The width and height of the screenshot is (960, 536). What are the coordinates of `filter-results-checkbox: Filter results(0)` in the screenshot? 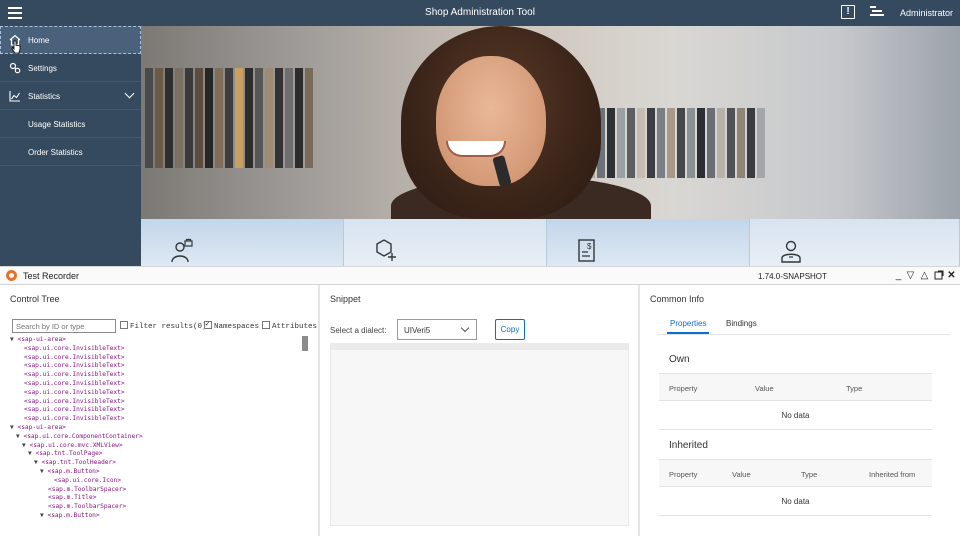 It's located at (163, 326).